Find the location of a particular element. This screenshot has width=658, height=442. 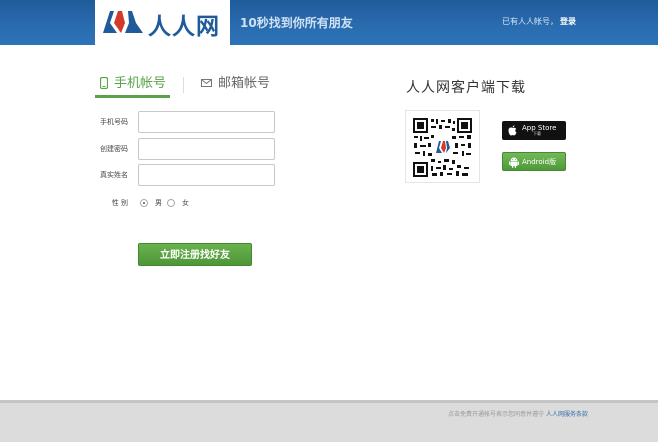

gender-female-radio is located at coordinates (171, 203).